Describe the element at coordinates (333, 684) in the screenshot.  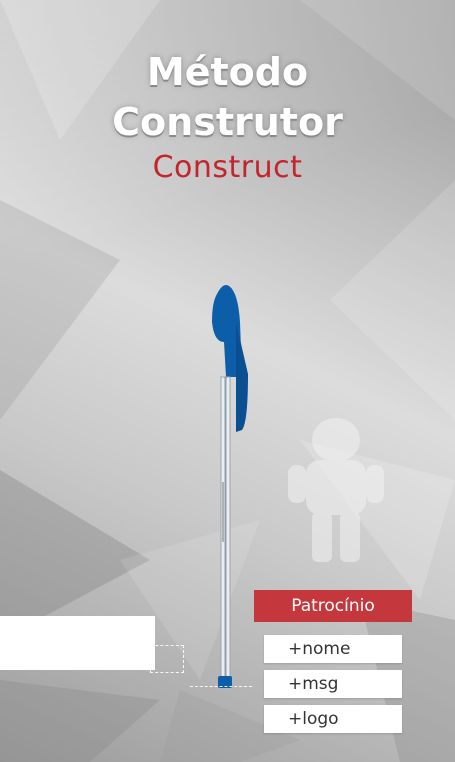
I see `sponsor-field-msg: +msg` at that location.